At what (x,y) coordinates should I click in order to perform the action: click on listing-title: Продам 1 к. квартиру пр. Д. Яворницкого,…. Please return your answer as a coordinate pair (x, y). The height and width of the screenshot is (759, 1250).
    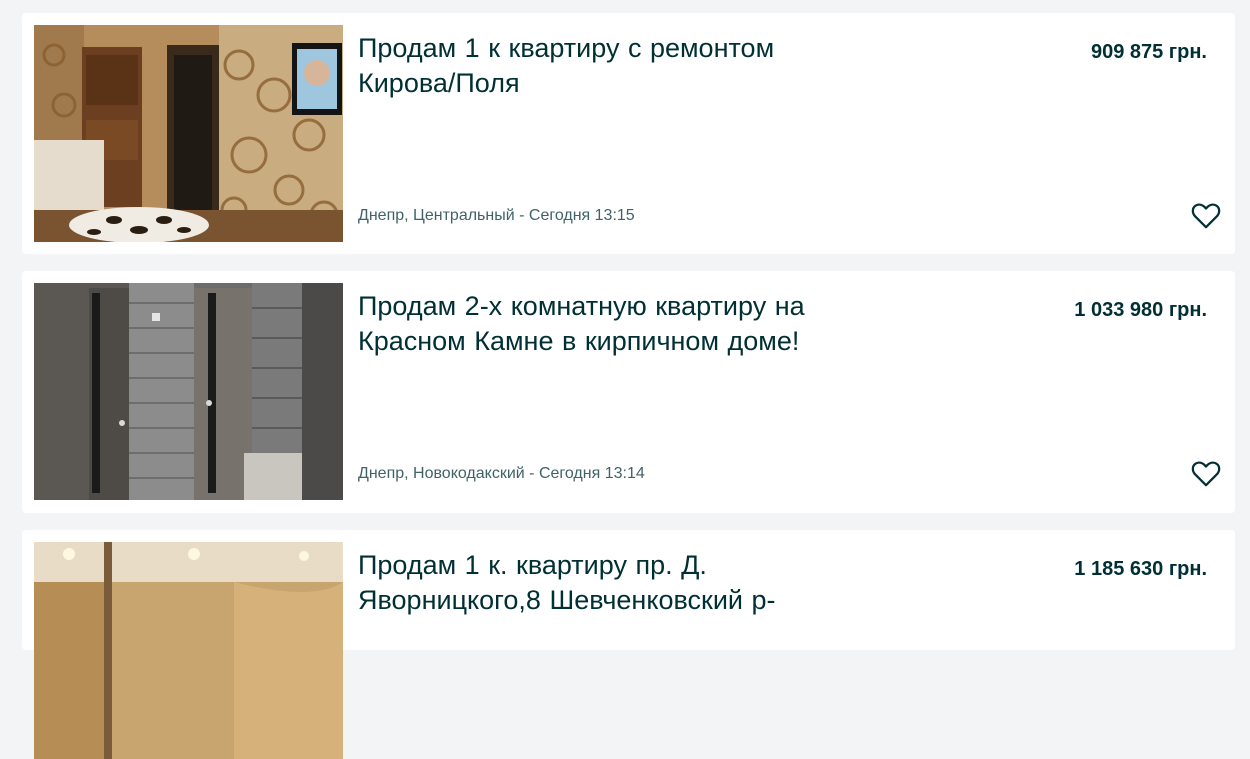
    Looking at the image, I should click on (598, 583).